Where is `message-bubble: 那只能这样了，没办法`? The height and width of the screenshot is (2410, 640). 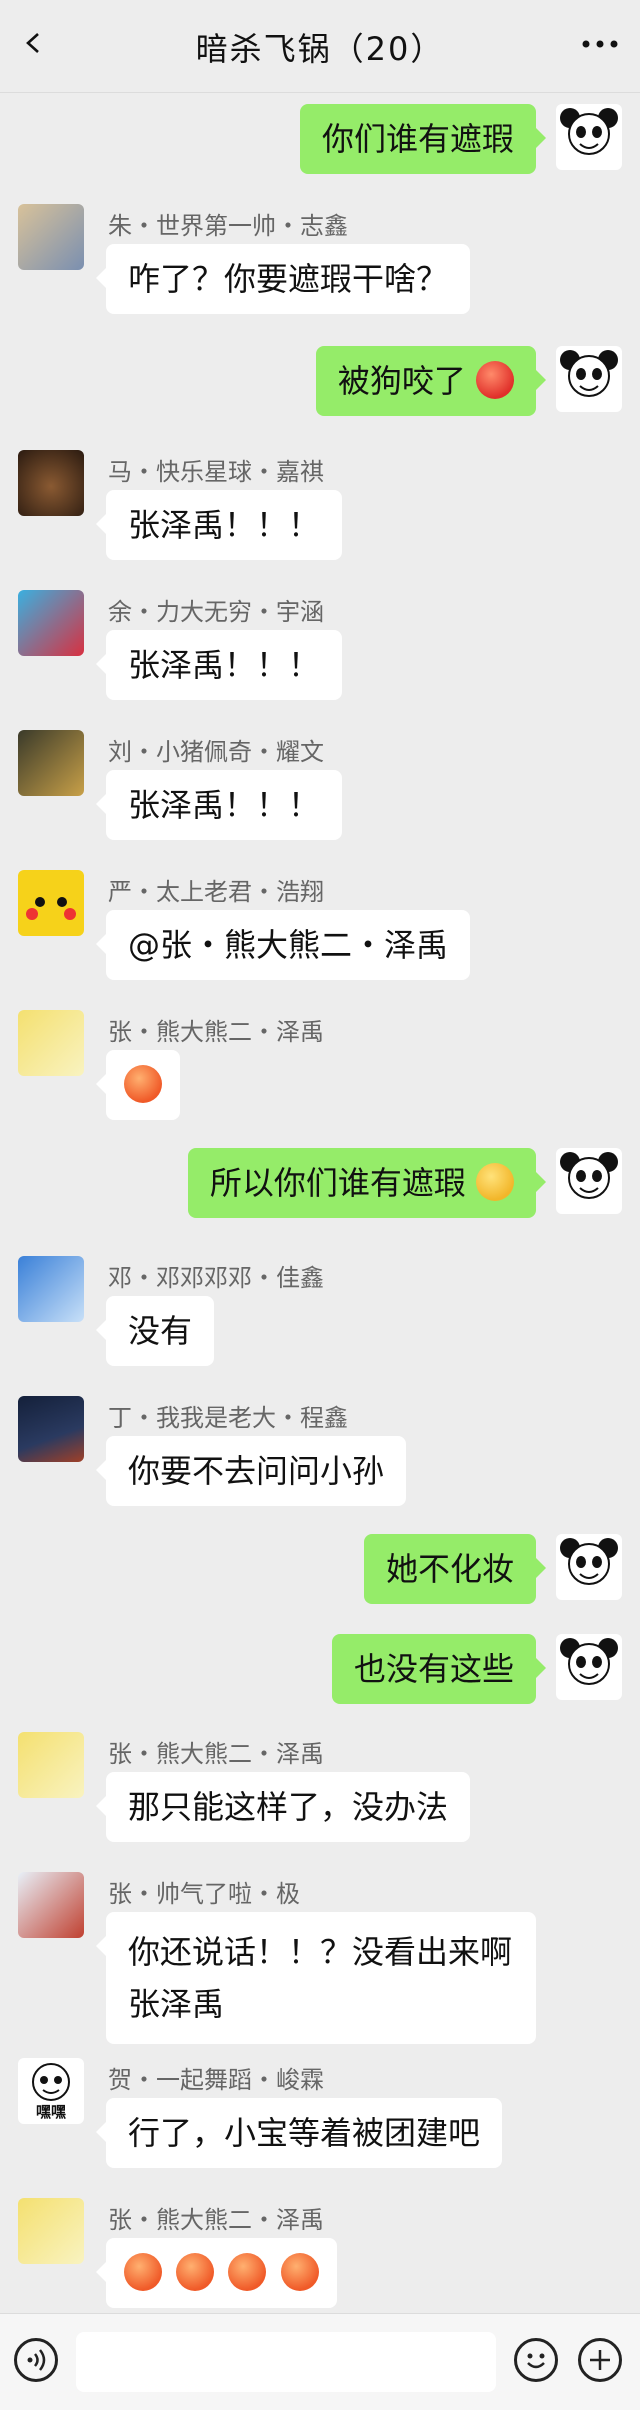 message-bubble: 那只能这样了，没办法 is located at coordinates (283, 1807).